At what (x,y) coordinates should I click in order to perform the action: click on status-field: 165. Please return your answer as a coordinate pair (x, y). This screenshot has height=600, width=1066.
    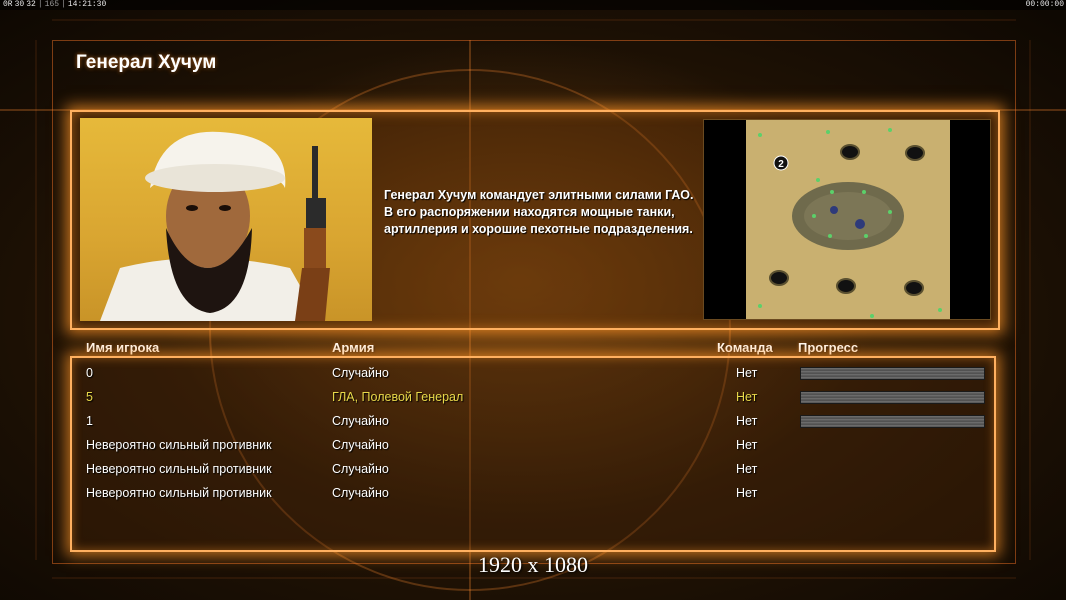
    Looking at the image, I should click on (52, 4).